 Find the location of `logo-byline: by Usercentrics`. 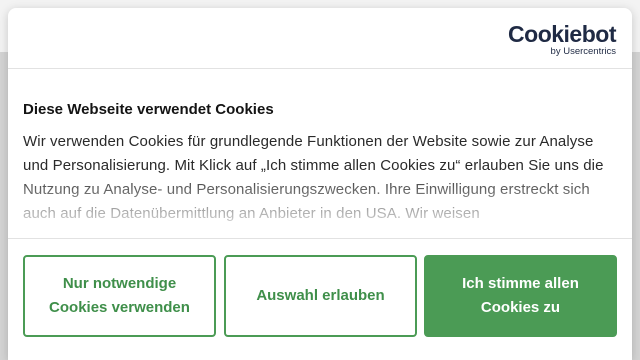

logo-byline: by Usercentrics is located at coordinates (583, 51).